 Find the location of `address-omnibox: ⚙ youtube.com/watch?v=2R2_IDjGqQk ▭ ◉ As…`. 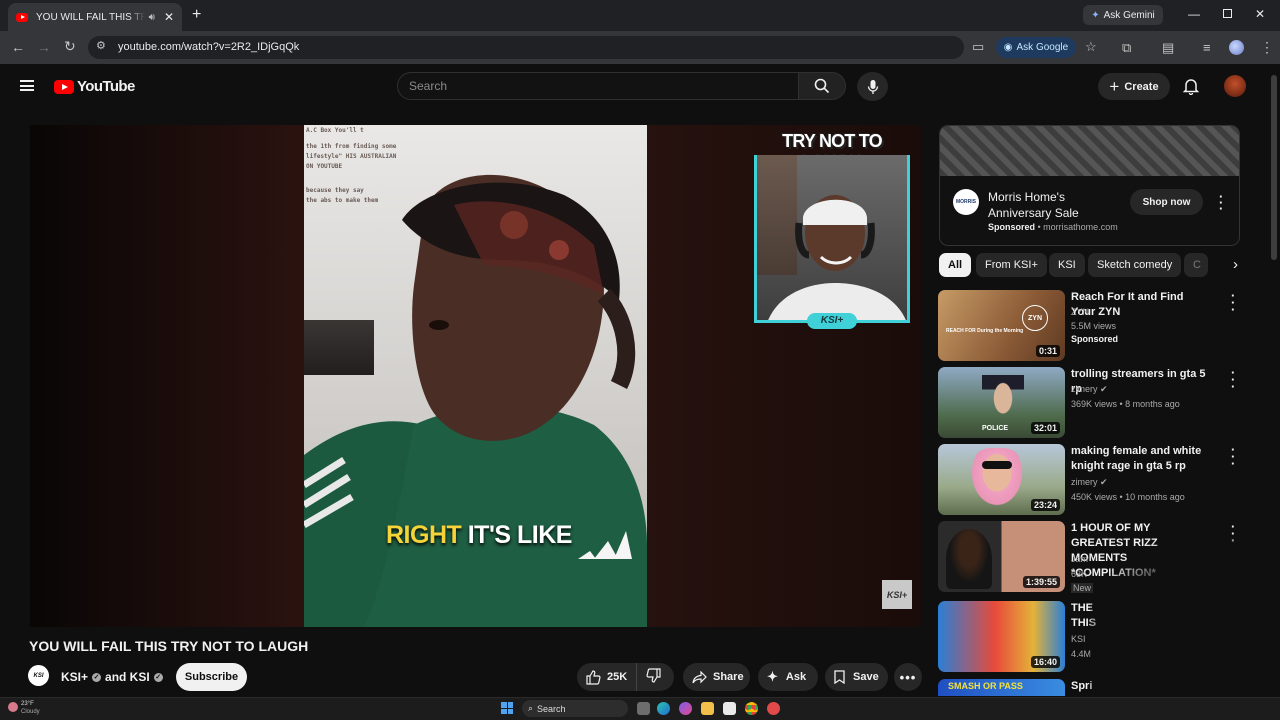

address-omnibox: ⚙ youtube.com/watch?v=2R2_IDjGqQk ▭ ◉ As… is located at coordinates (592, 47).